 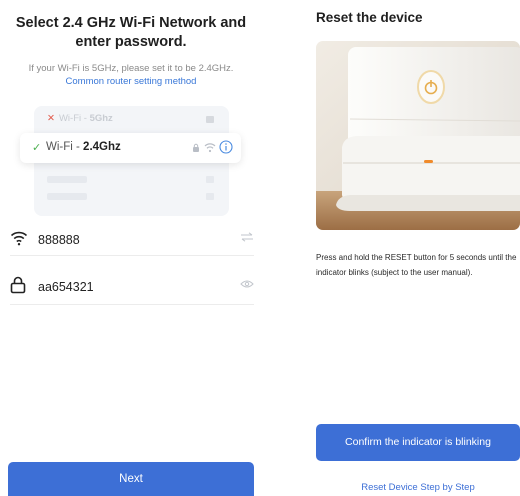 I want to click on network-24ghz-label: Wi-Fi - 2.4Ghz, so click(x=83, y=147).